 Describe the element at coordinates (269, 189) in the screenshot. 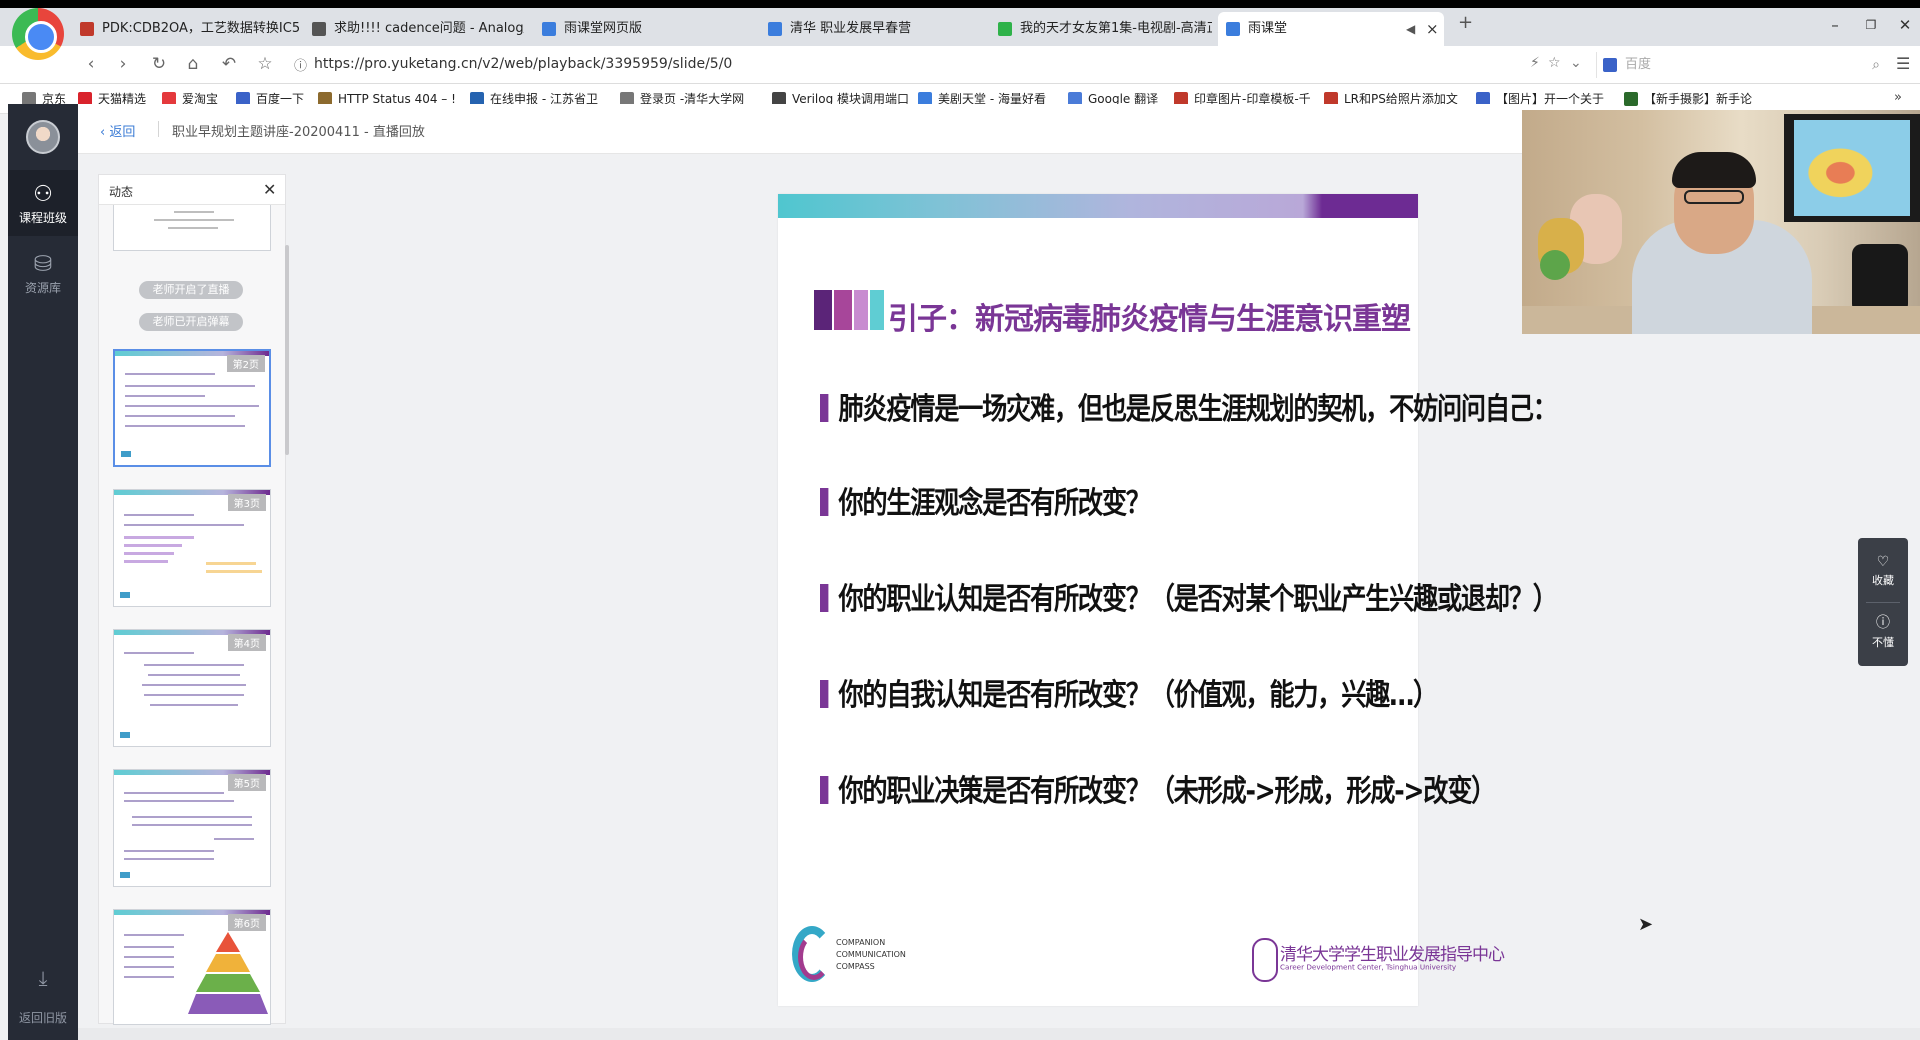

I see `close-icon: ✕` at that location.